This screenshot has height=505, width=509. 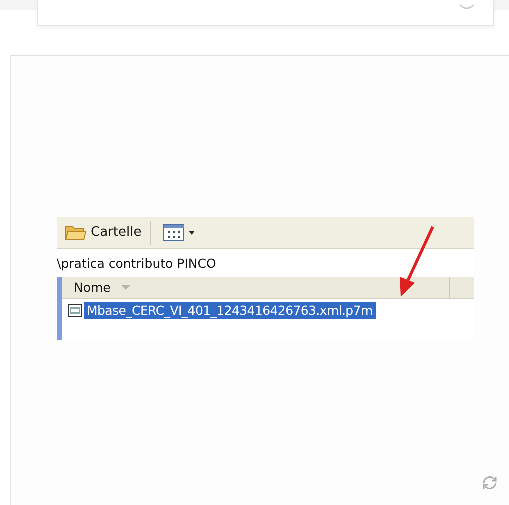 I want to click on folders-button: Cartelle, so click(x=103, y=233).